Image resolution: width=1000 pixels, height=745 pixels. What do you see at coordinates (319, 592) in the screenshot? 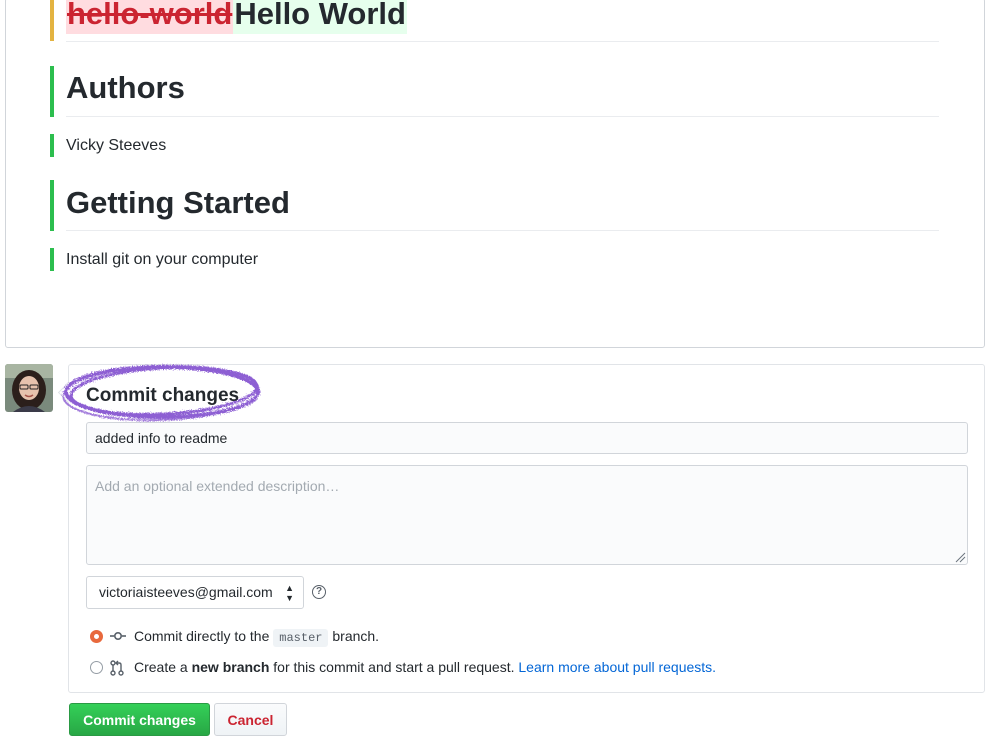
I see `help-icon: ?` at bounding box center [319, 592].